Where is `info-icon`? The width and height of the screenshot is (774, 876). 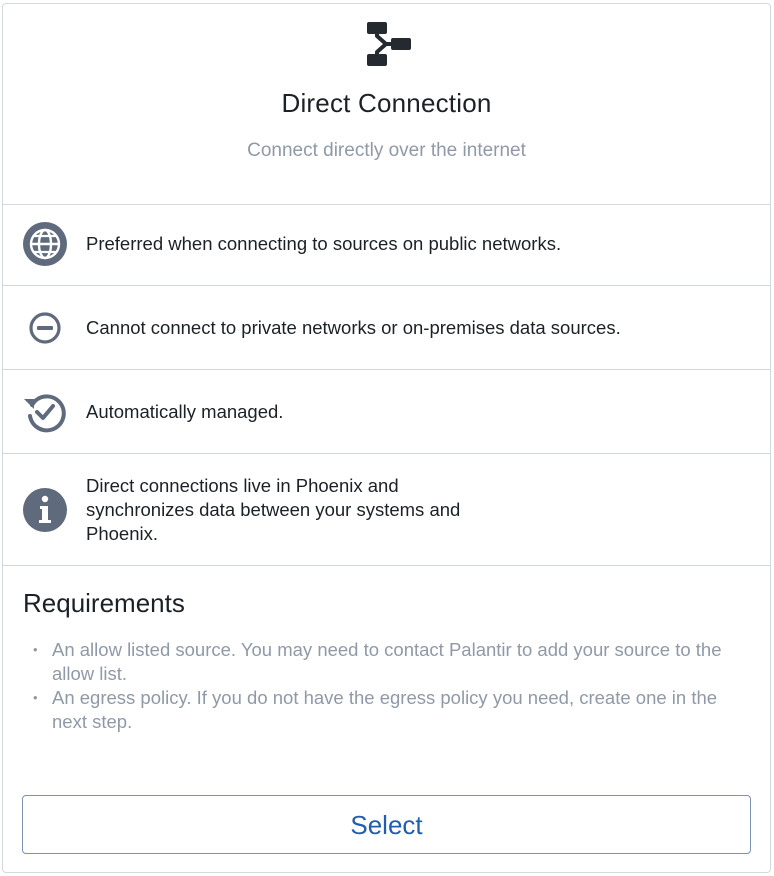
info-icon is located at coordinates (45, 510).